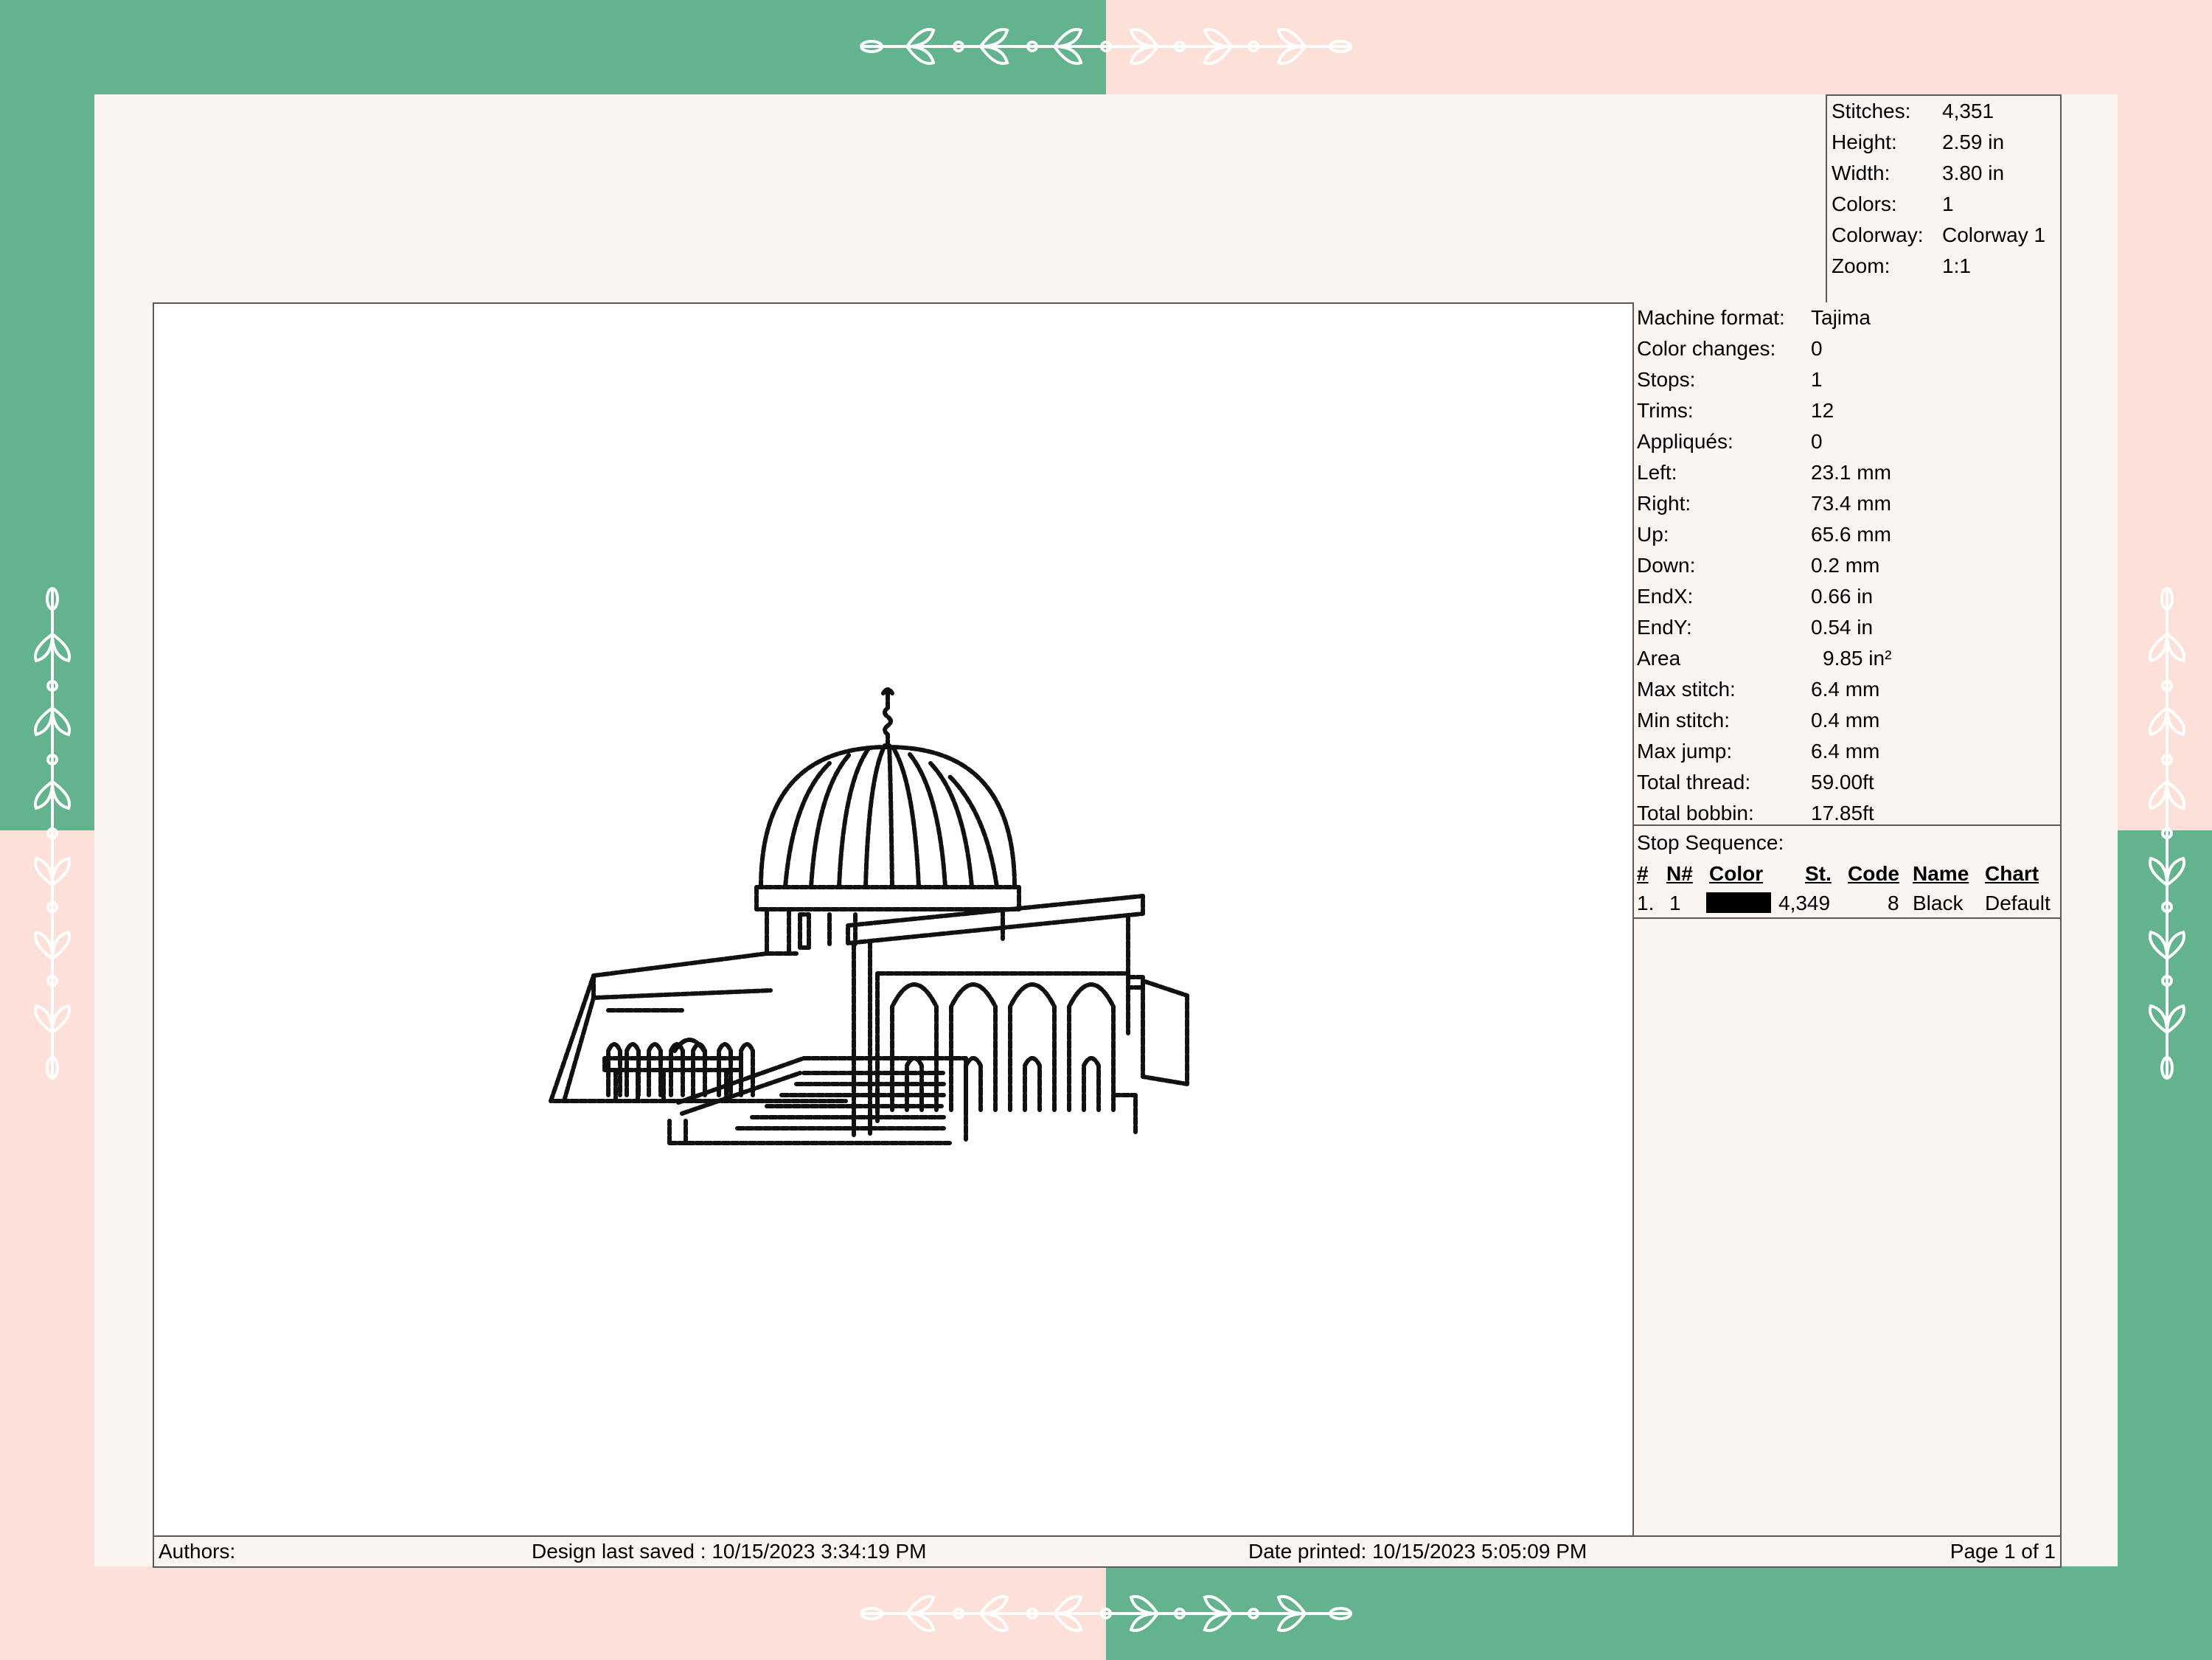  I want to click on col-header-name: Name, so click(1941, 873).